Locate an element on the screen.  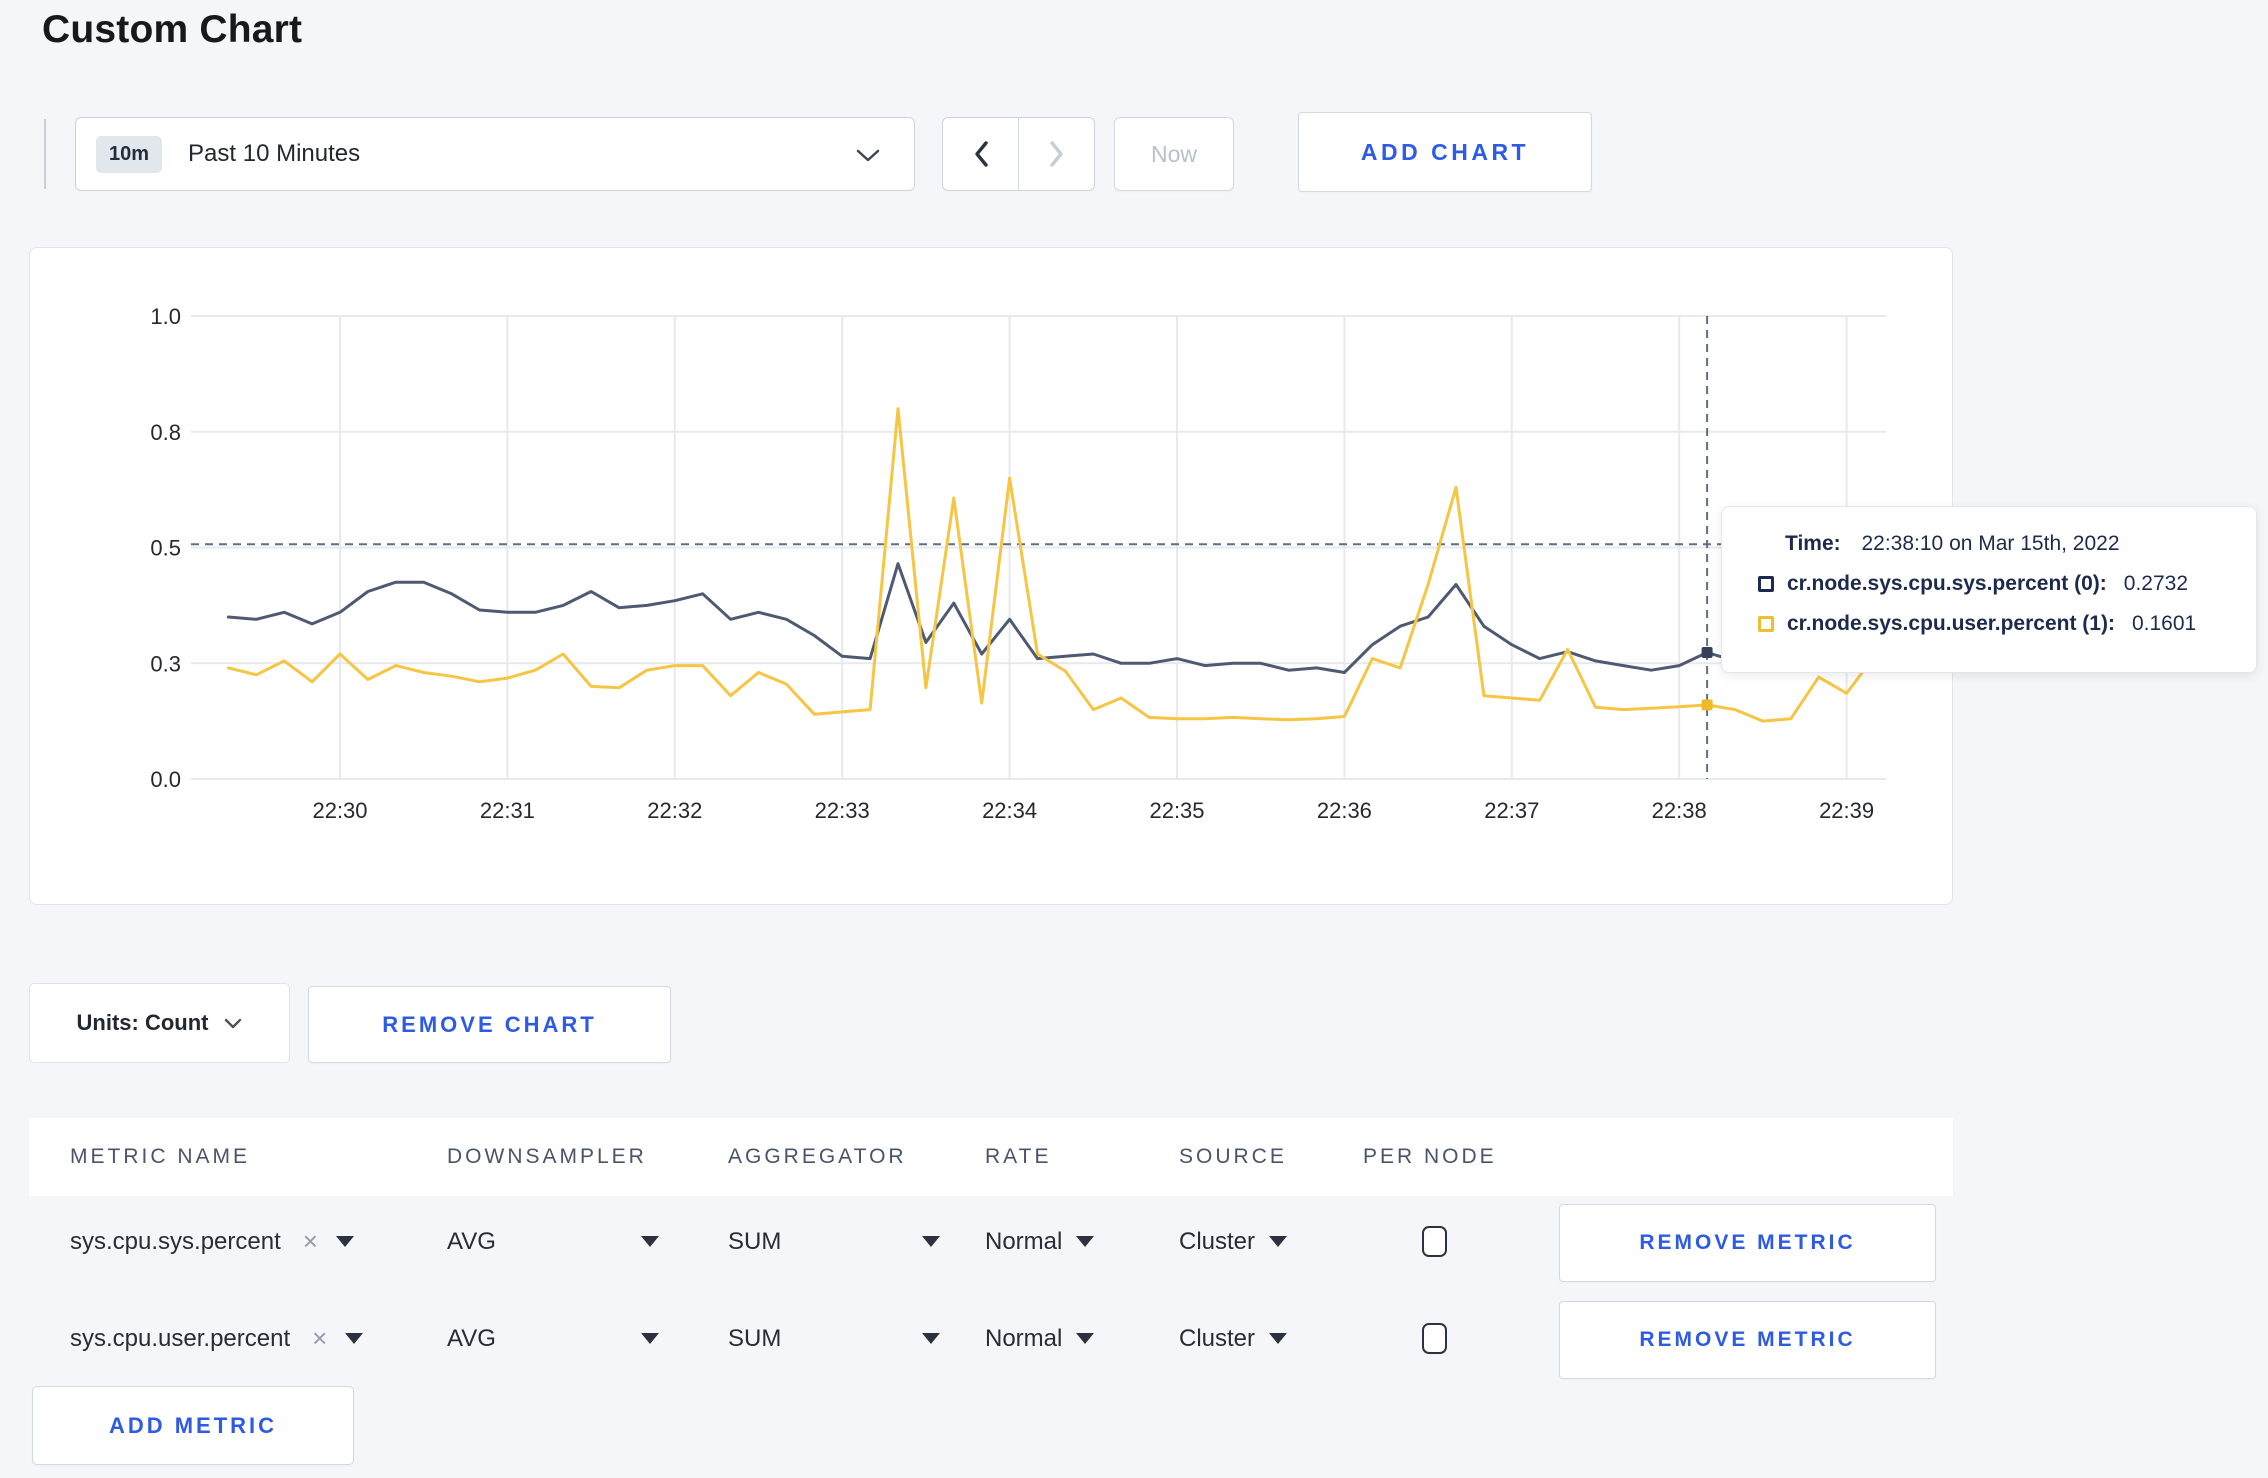
metric-name-select: sys.cpu.sys.percent × is located at coordinates (212, 1241).